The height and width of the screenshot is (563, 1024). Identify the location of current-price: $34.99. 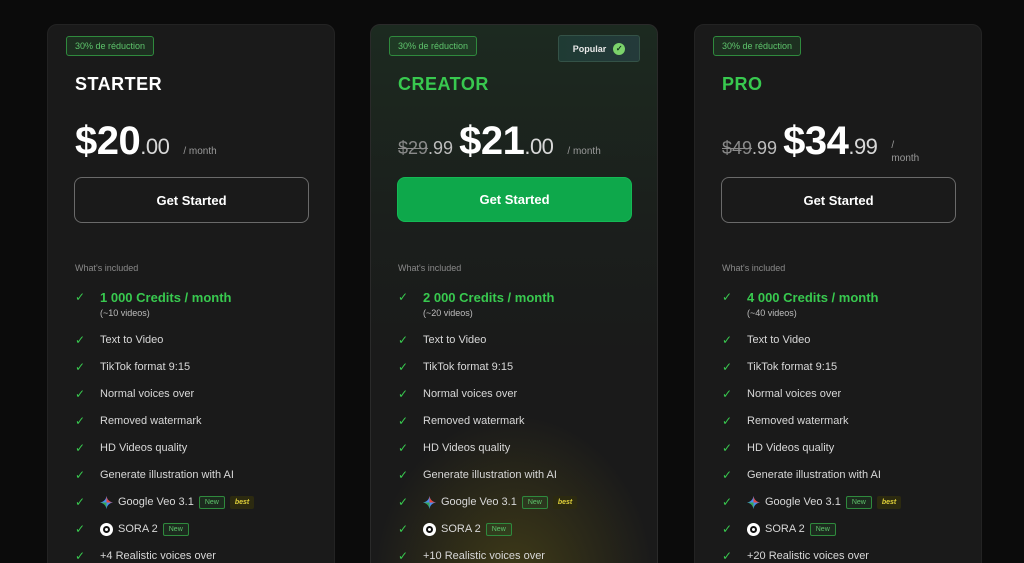
(830, 141).